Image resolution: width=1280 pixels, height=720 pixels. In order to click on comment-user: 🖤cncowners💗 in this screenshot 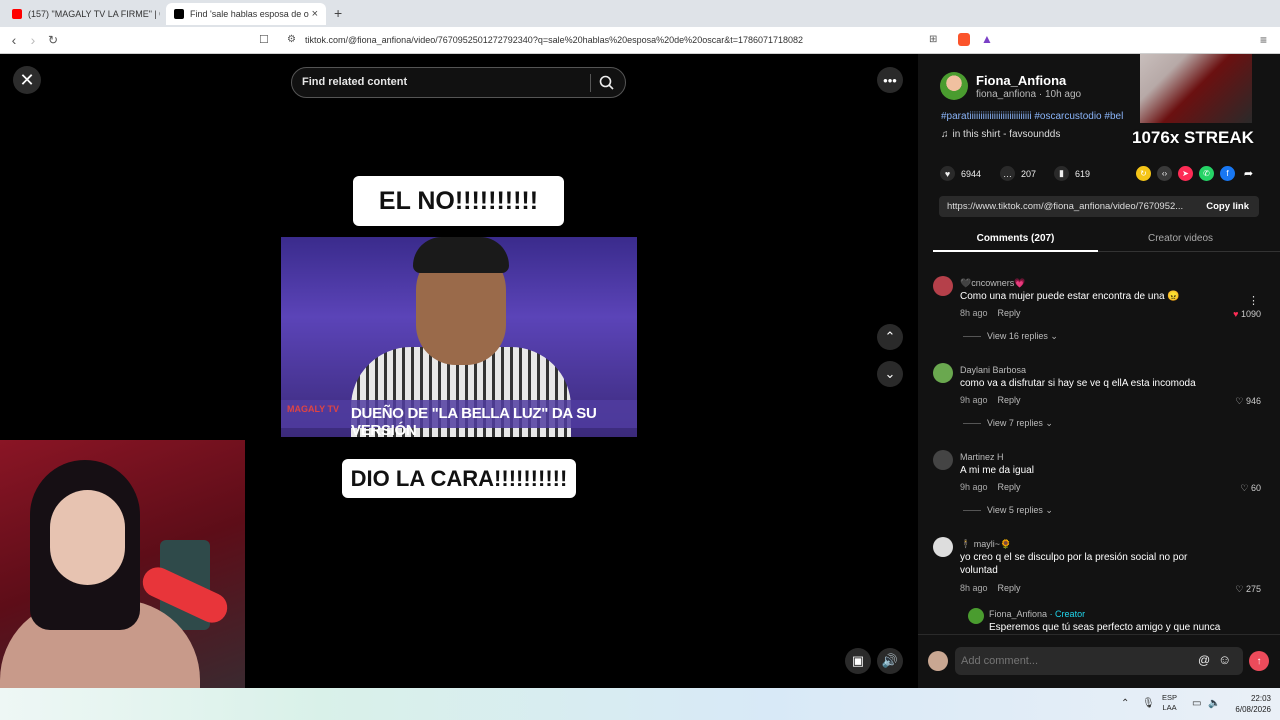, I will do `click(992, 283)`.